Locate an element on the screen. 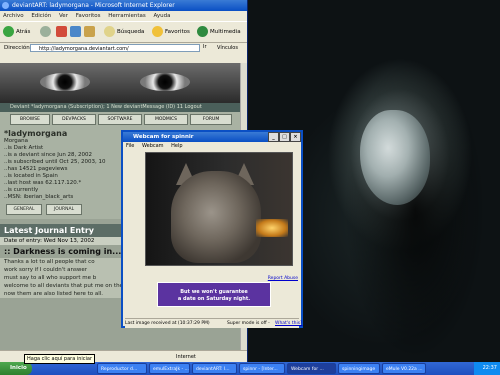 The width and height of the screenshot is (500, 375). minimize-button: _ is located at coordinates (273, 137).